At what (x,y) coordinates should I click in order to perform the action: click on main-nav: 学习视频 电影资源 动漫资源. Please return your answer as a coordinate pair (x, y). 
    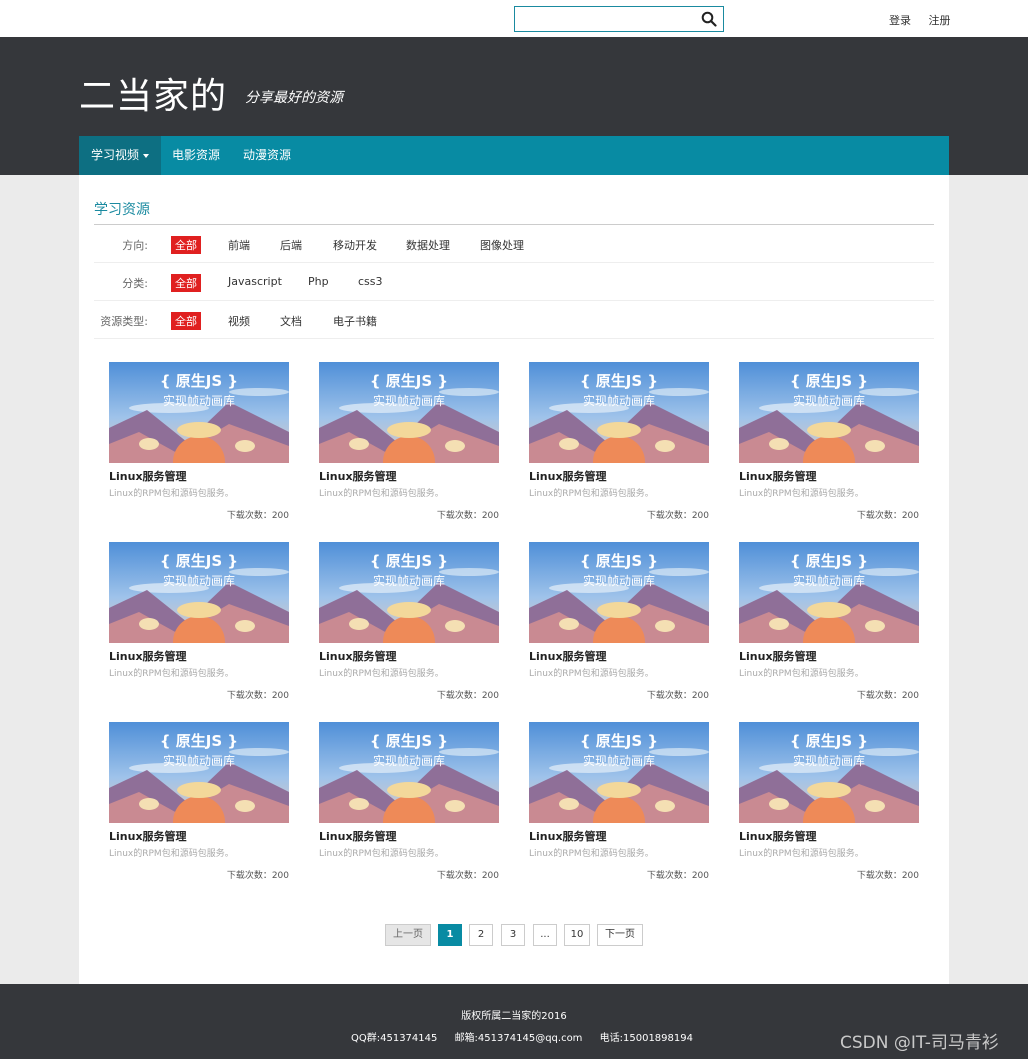
    Looking at the image, I should click on (514, 155).